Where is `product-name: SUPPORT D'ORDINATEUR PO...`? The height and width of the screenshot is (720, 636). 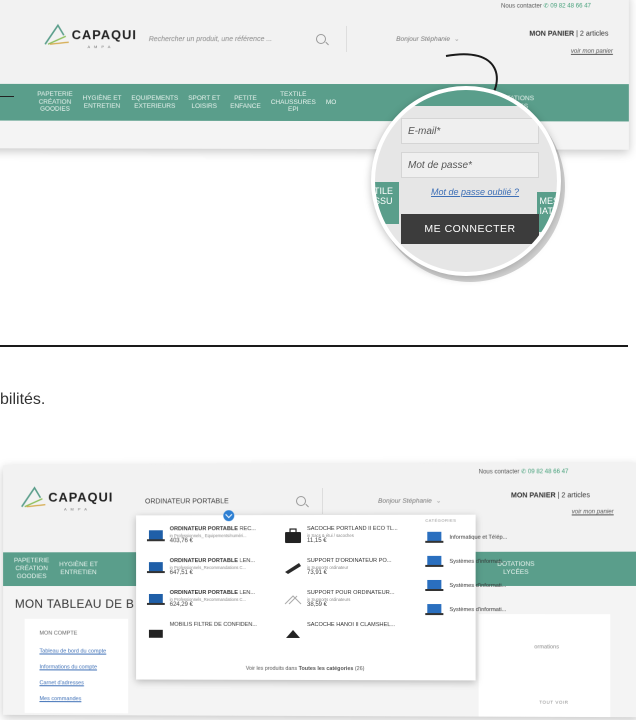
product-name: SUPPORT D'ORDINATEUR PO... is located at coordinates (363, 561).